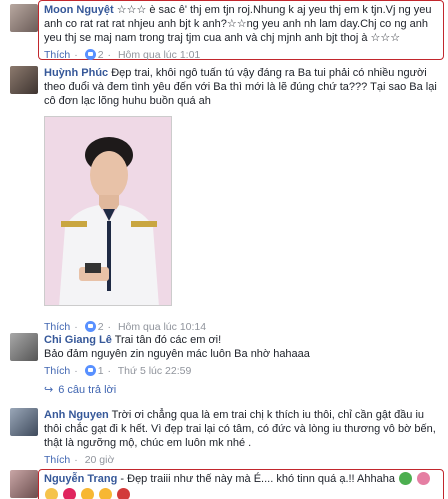 Image resolution: width=448 pixels, height=499 pixels. I want to click on author-name: Nguyễn Trang, so click(80, 479).